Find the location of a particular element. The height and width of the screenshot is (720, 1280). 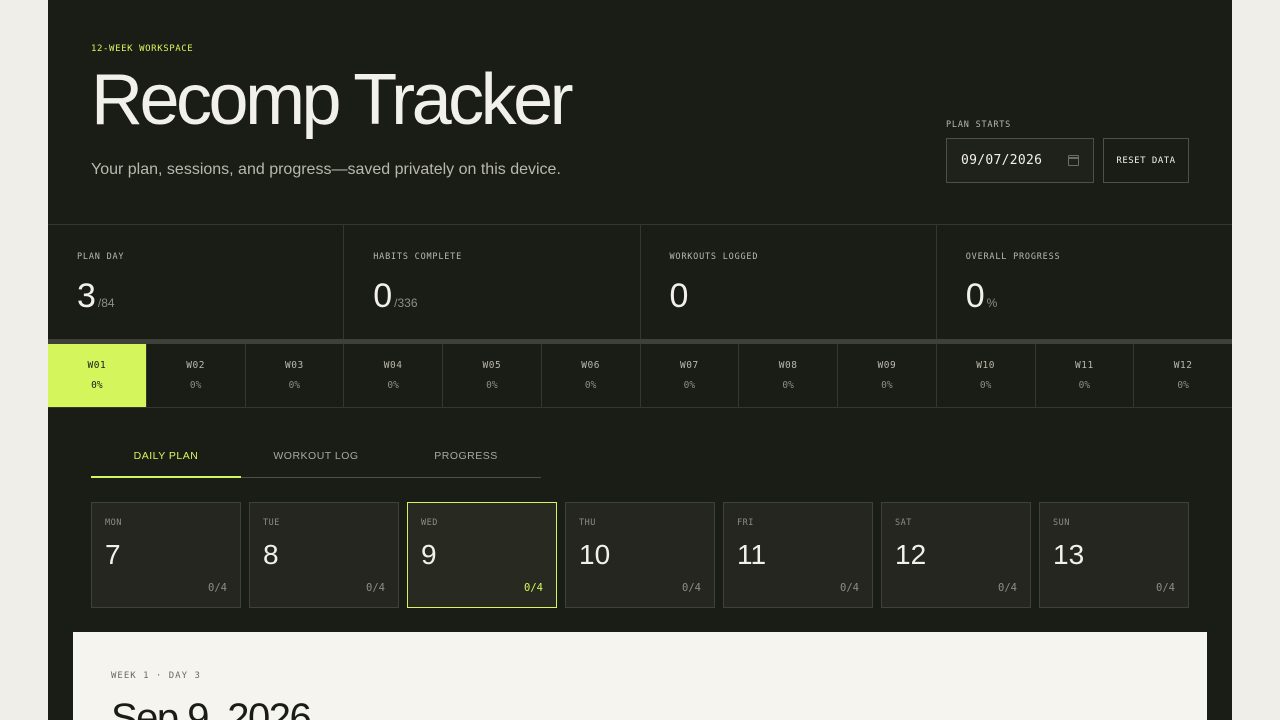

week-label: W07 is located at coordinates (689, 365).